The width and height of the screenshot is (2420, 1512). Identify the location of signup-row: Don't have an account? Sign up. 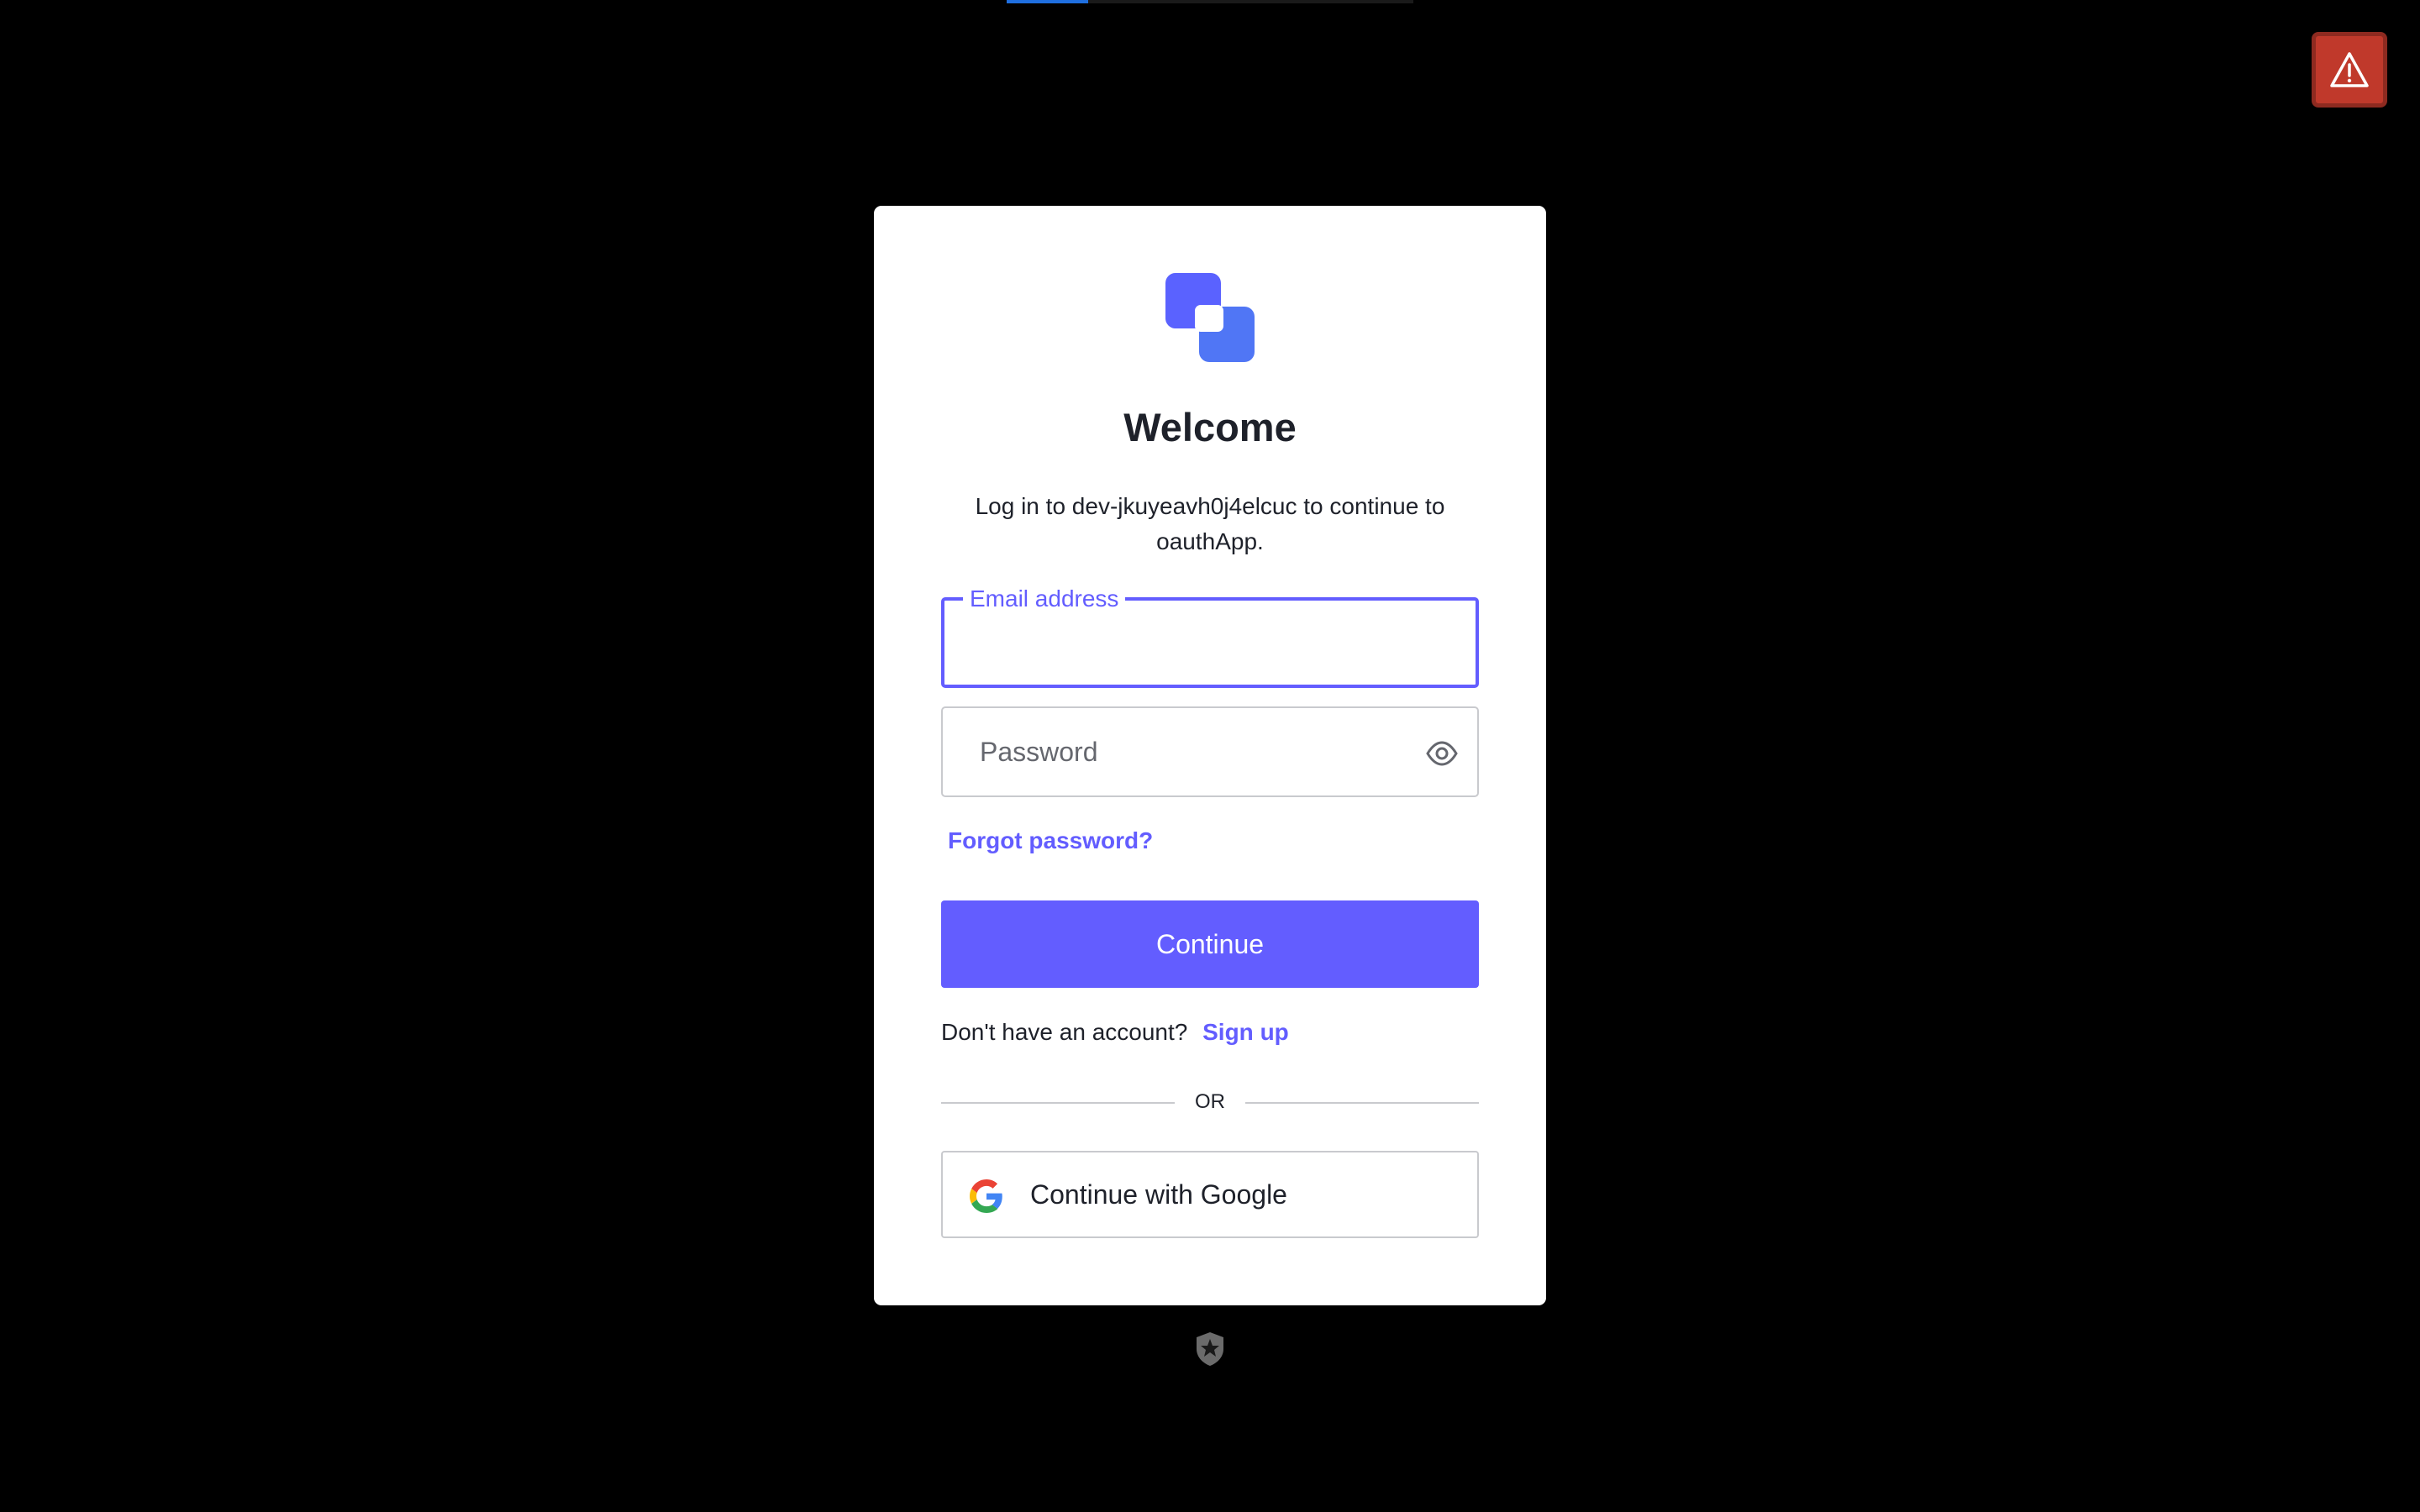
(1115, 1032).